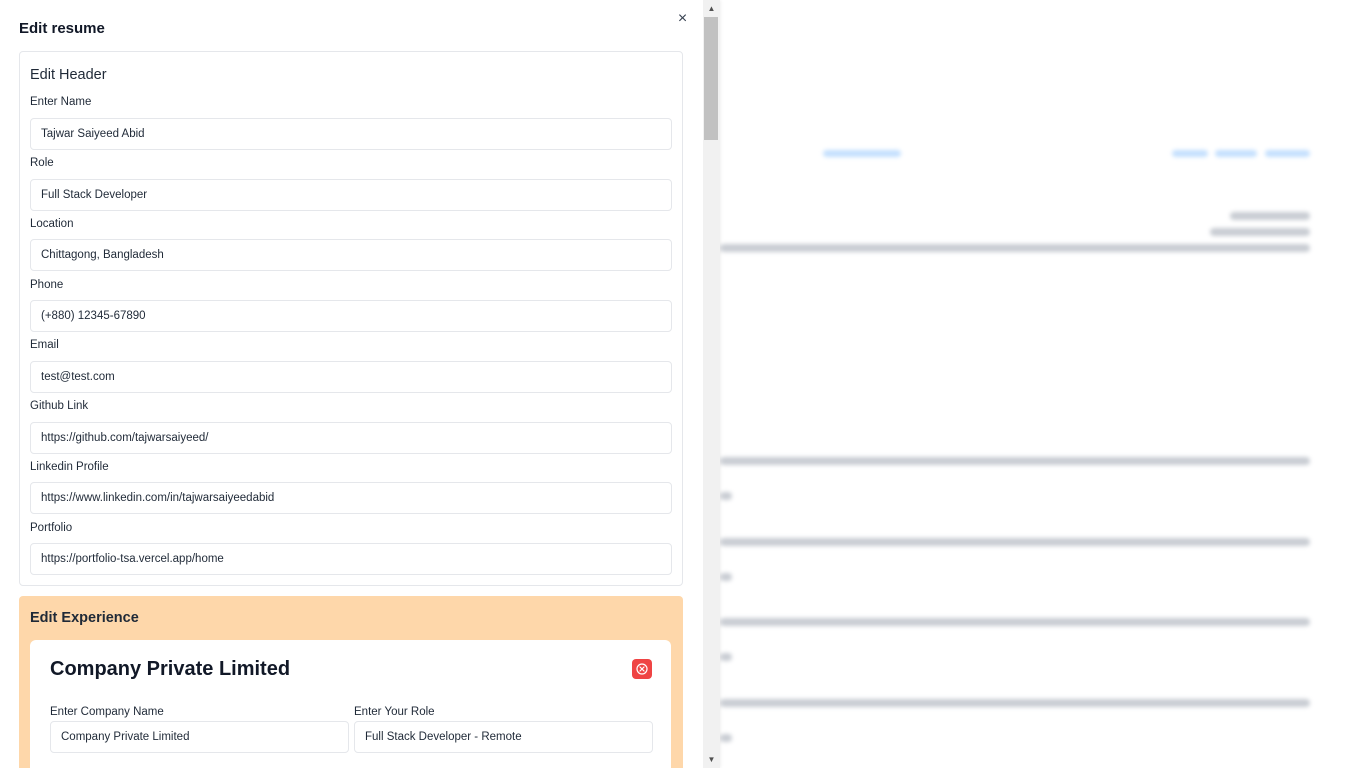 The height and width of the screenshot is (768, 1366). Describe the element at coordinates (351, 377) in the screenshot. I see `email-input` at that location.